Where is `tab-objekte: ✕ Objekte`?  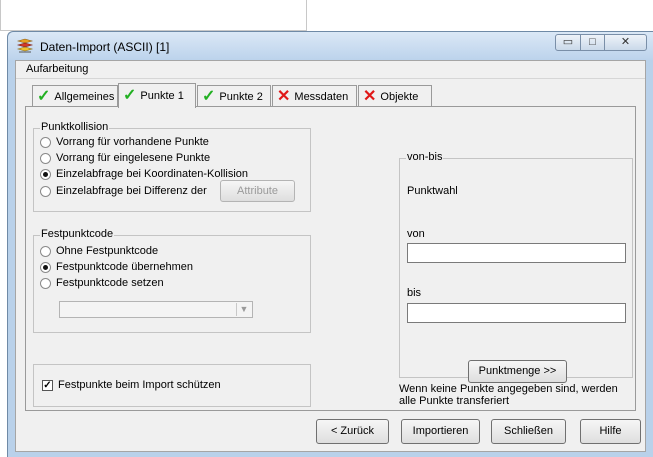
tab-objekte: ✕ Objekte is located at coordinates (395, 96).